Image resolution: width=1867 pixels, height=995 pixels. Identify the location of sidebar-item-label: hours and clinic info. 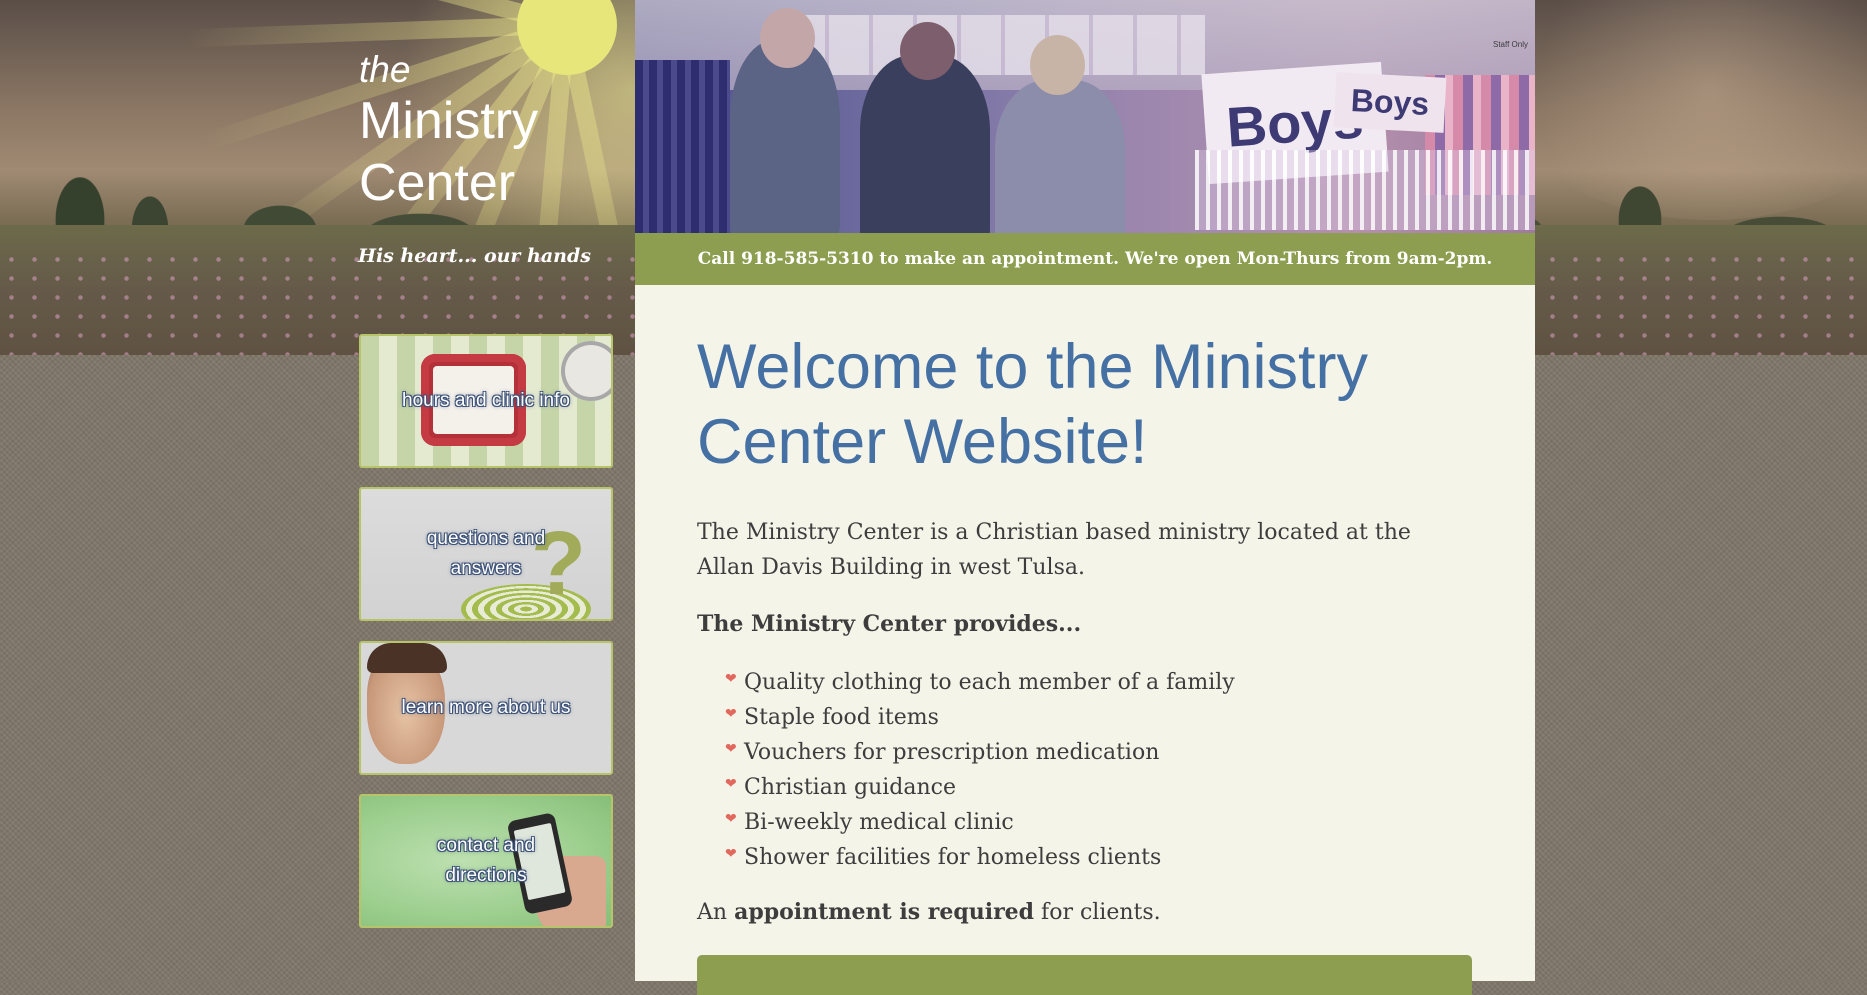
(486, 400).